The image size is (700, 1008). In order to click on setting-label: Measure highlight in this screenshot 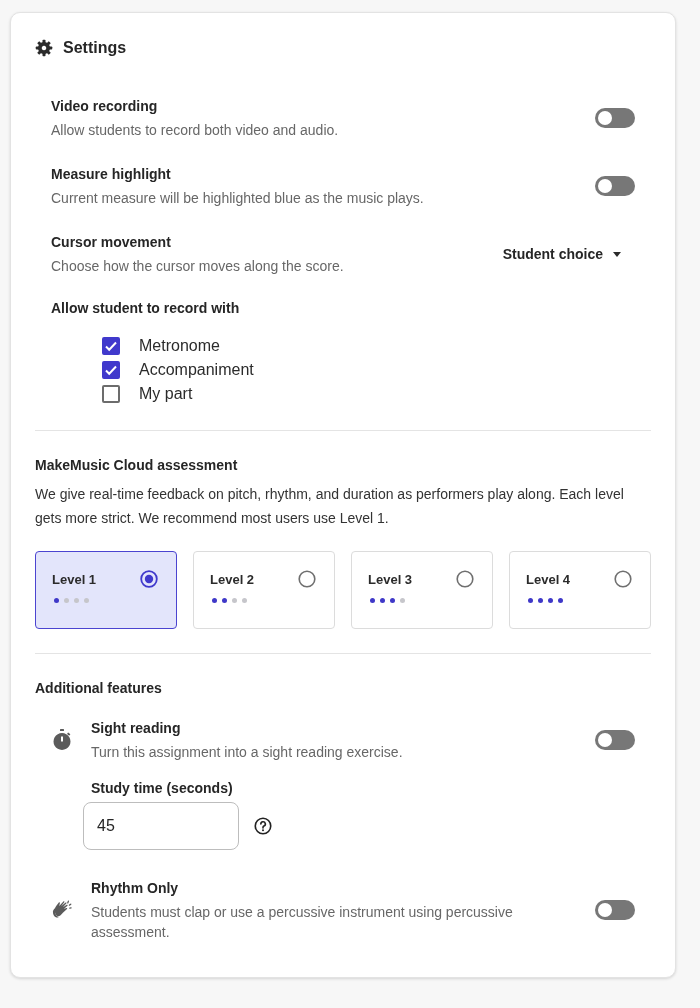, I will do `click(111, 174)`.